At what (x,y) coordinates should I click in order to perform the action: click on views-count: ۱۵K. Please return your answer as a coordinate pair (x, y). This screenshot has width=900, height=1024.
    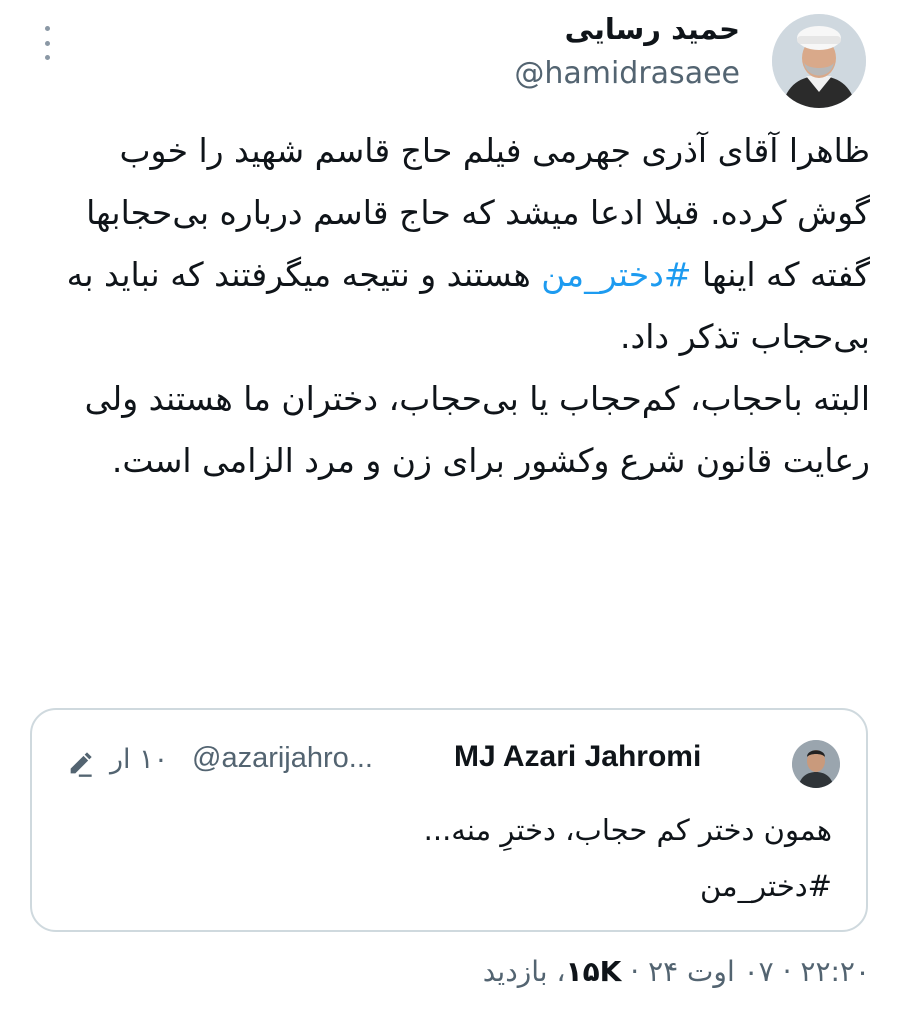
    Looking at the image, I should click on (593, 971).